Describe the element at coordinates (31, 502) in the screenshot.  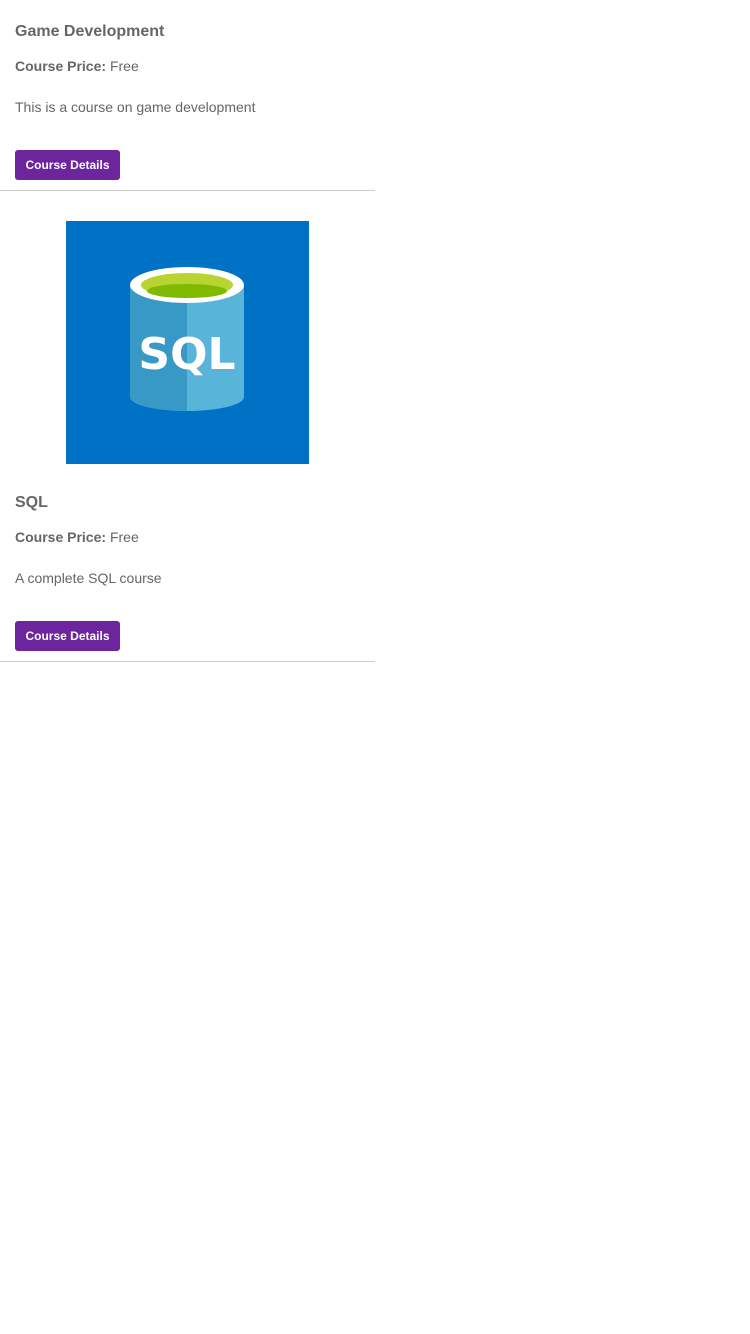
I see `course-title: SQL` at that location.